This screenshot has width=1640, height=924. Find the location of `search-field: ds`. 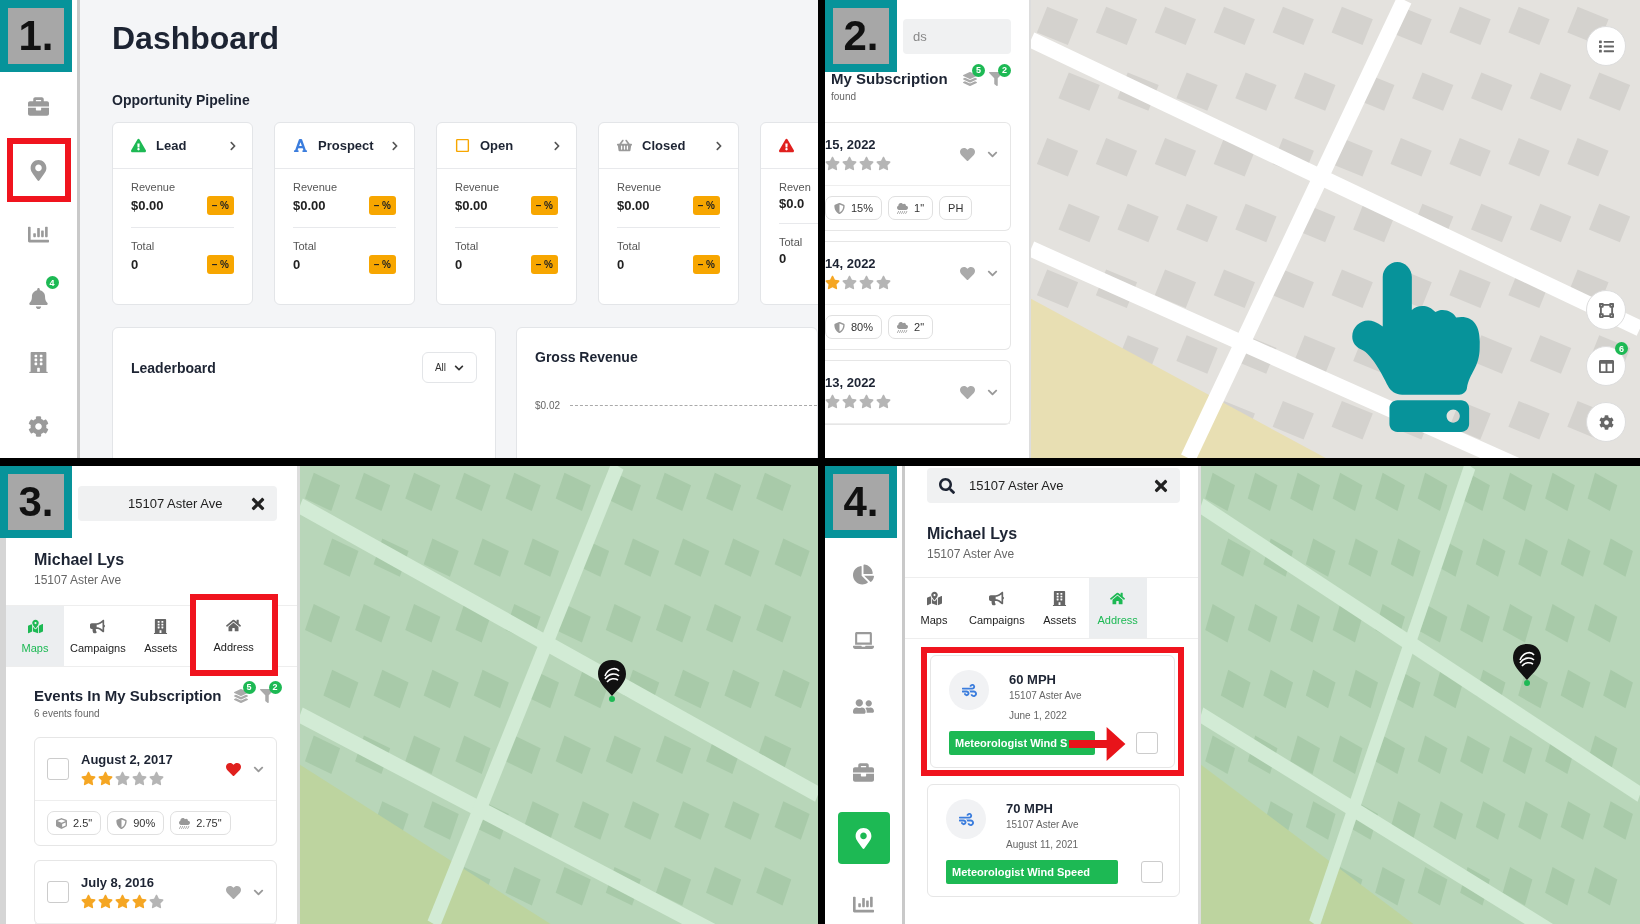

search-field: ds is located at coordinates (957, 36).